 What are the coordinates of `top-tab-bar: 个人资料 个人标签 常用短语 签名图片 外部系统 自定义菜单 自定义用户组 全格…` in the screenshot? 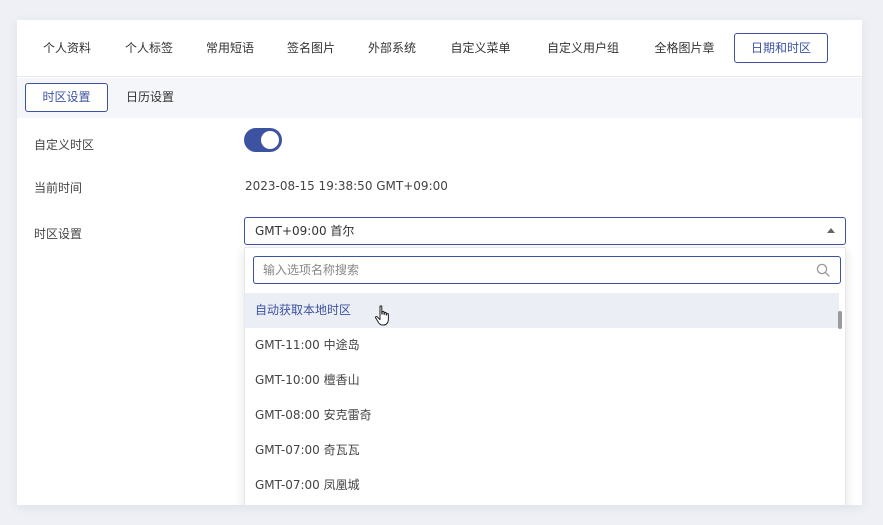 It's located at (439, 48).